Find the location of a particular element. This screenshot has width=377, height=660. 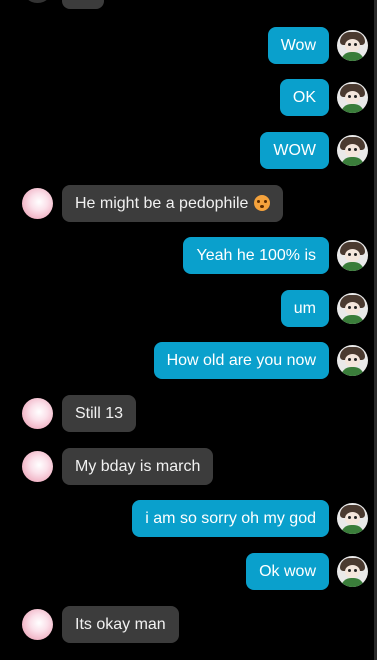

message-bubble-incoming: Still 13 is located at coordinates (99, 413).